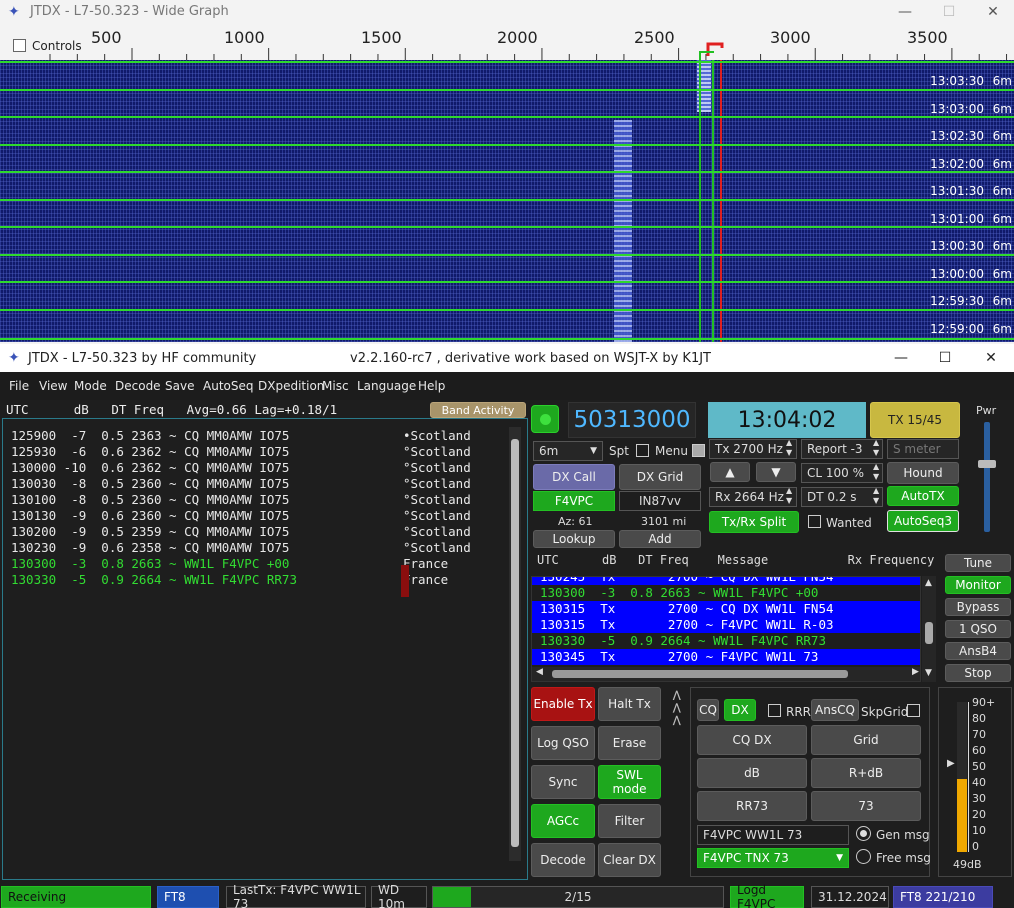 The height and width of the screenshot is (908, 1014). What do you see at coordinates (987, 477) in the screenshot?
I see `pwr-slider-track` at bounding box center [987, 477].